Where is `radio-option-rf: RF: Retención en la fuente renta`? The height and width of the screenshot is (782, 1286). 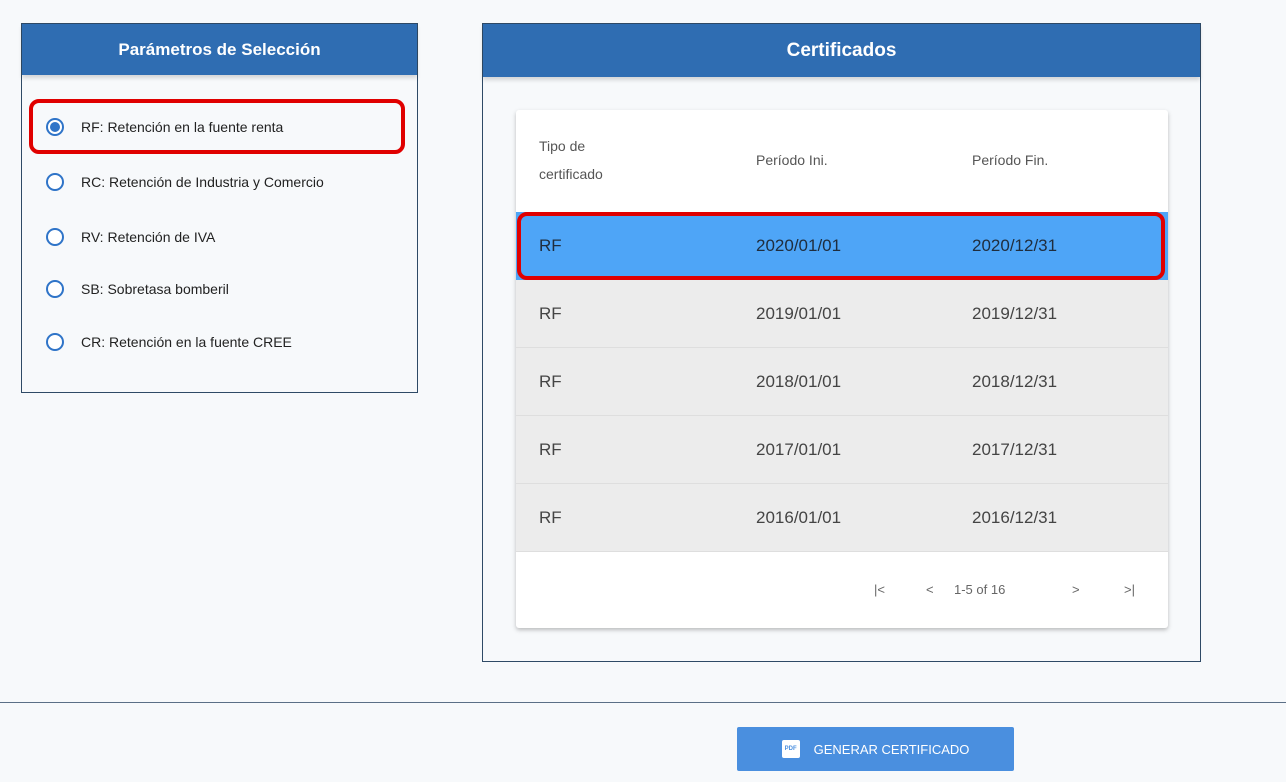
radio-option-rf: RF: Retención en la fuente renta is located at coordinates (164, 127).